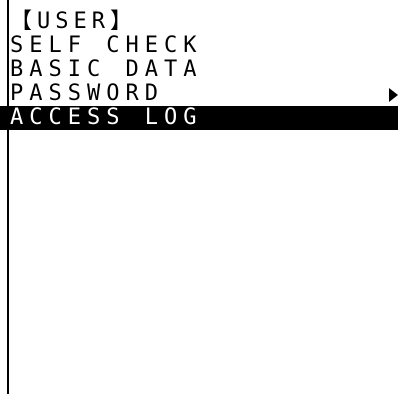  I want to click on menu-item-label: ACCESS LOG, so click(106, 117).